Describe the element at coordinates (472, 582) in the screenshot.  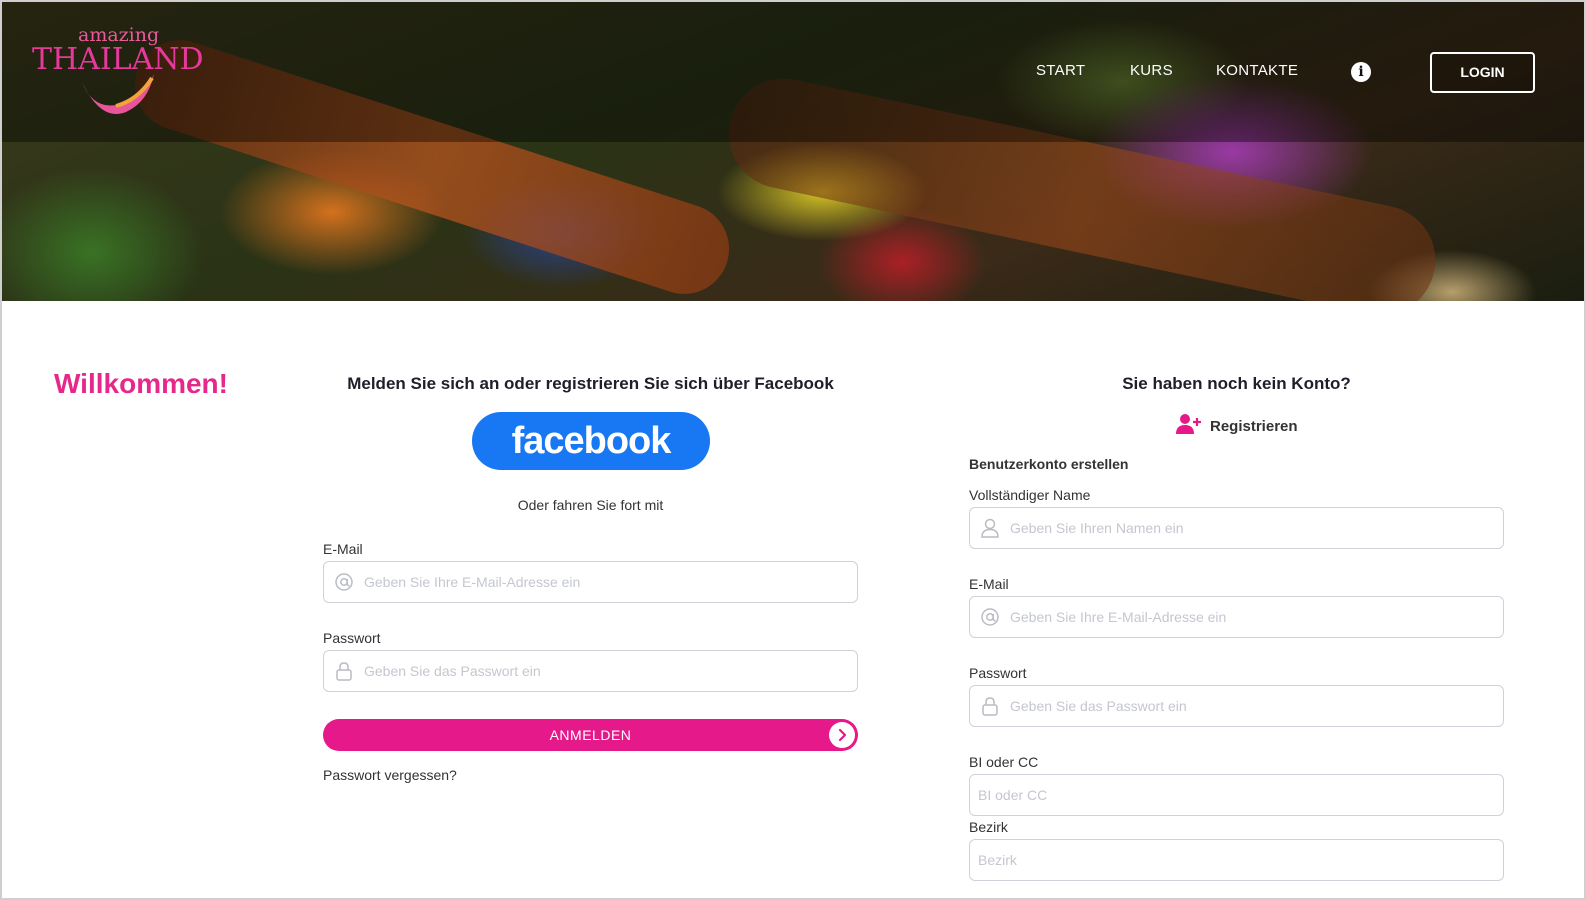
I see `login-email-placeholder: Geben Sie Ihre E-Mail-Adresse ein` at that location.